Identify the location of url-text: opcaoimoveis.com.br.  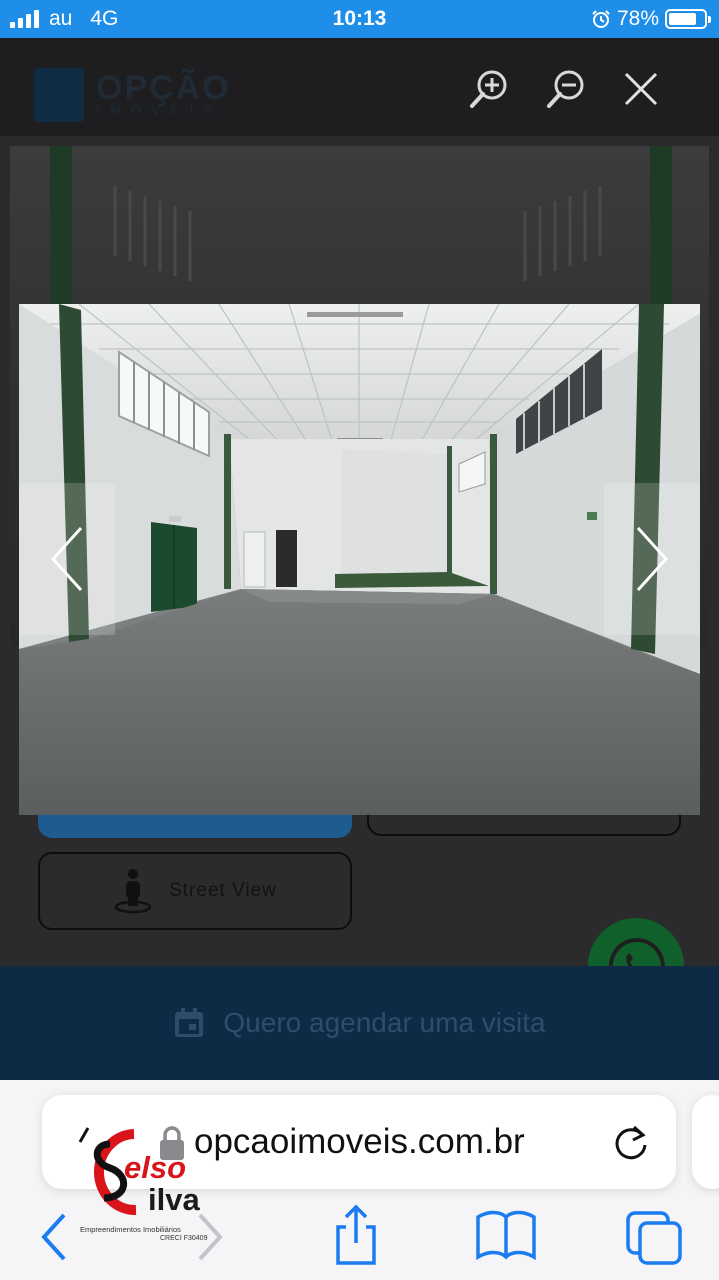
(359, 1141).